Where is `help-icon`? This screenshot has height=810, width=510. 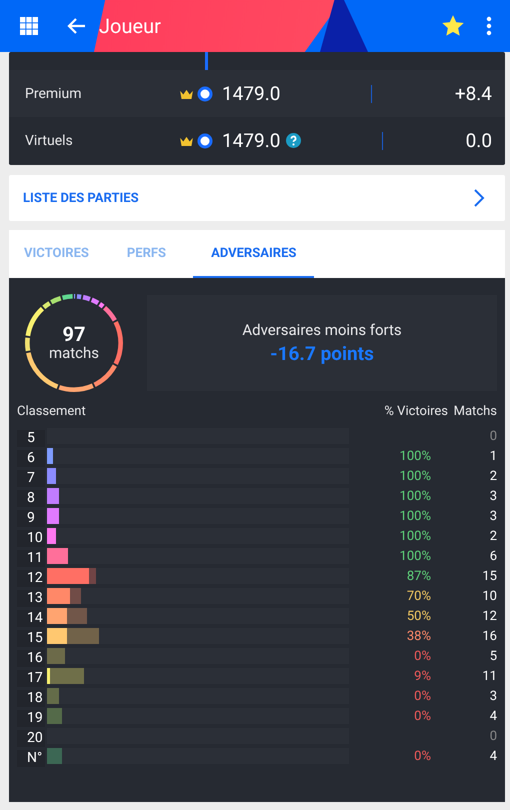
help-icon is located at coordinates (294, 140).